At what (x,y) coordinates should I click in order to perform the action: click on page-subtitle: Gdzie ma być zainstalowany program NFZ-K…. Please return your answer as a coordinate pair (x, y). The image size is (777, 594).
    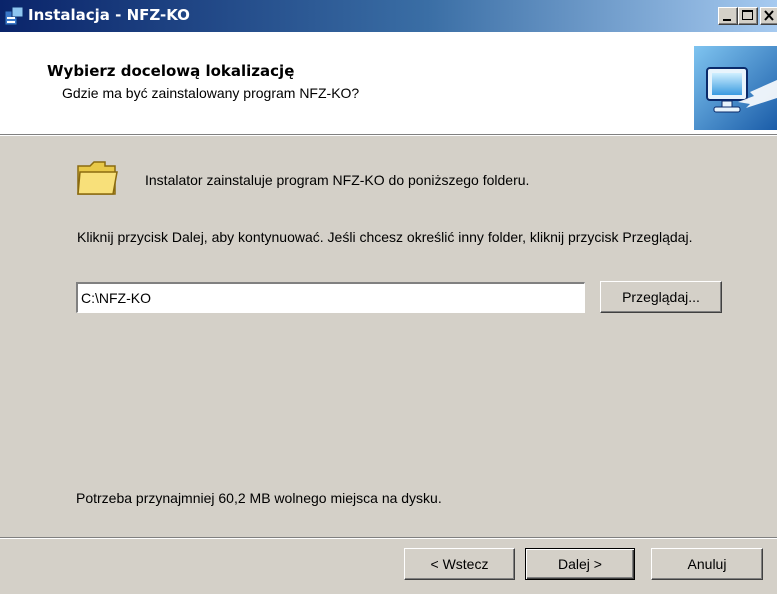
    Looking at the image, I should click on (211, 93).